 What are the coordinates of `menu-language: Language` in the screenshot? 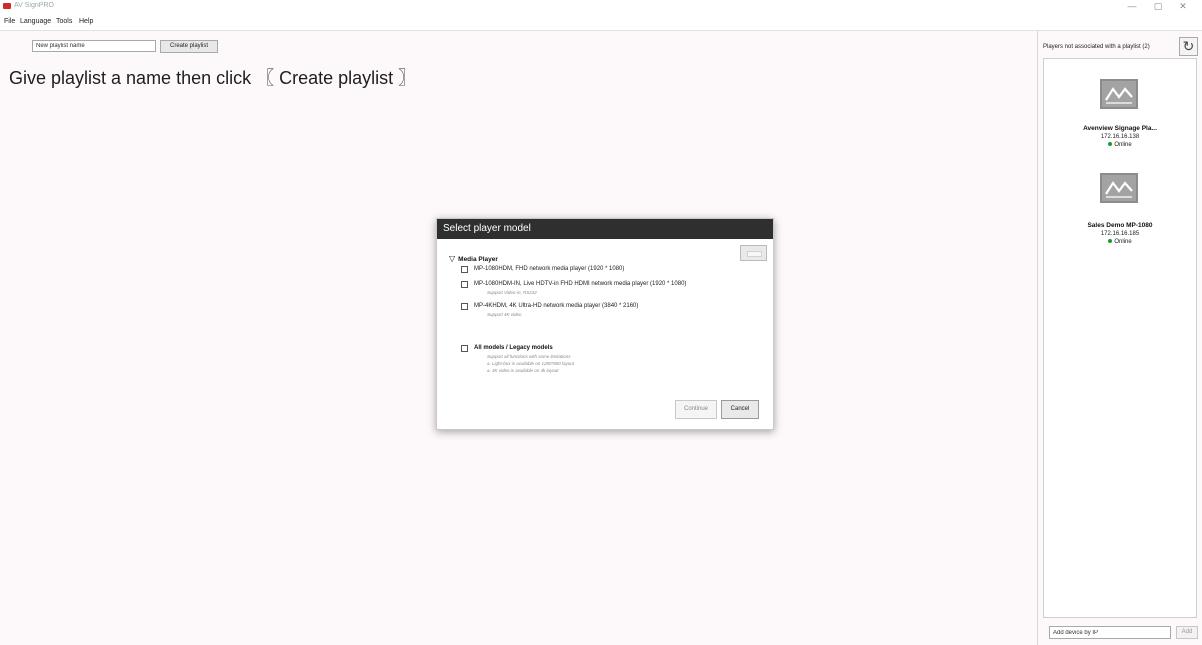 It's located at (35, 21).